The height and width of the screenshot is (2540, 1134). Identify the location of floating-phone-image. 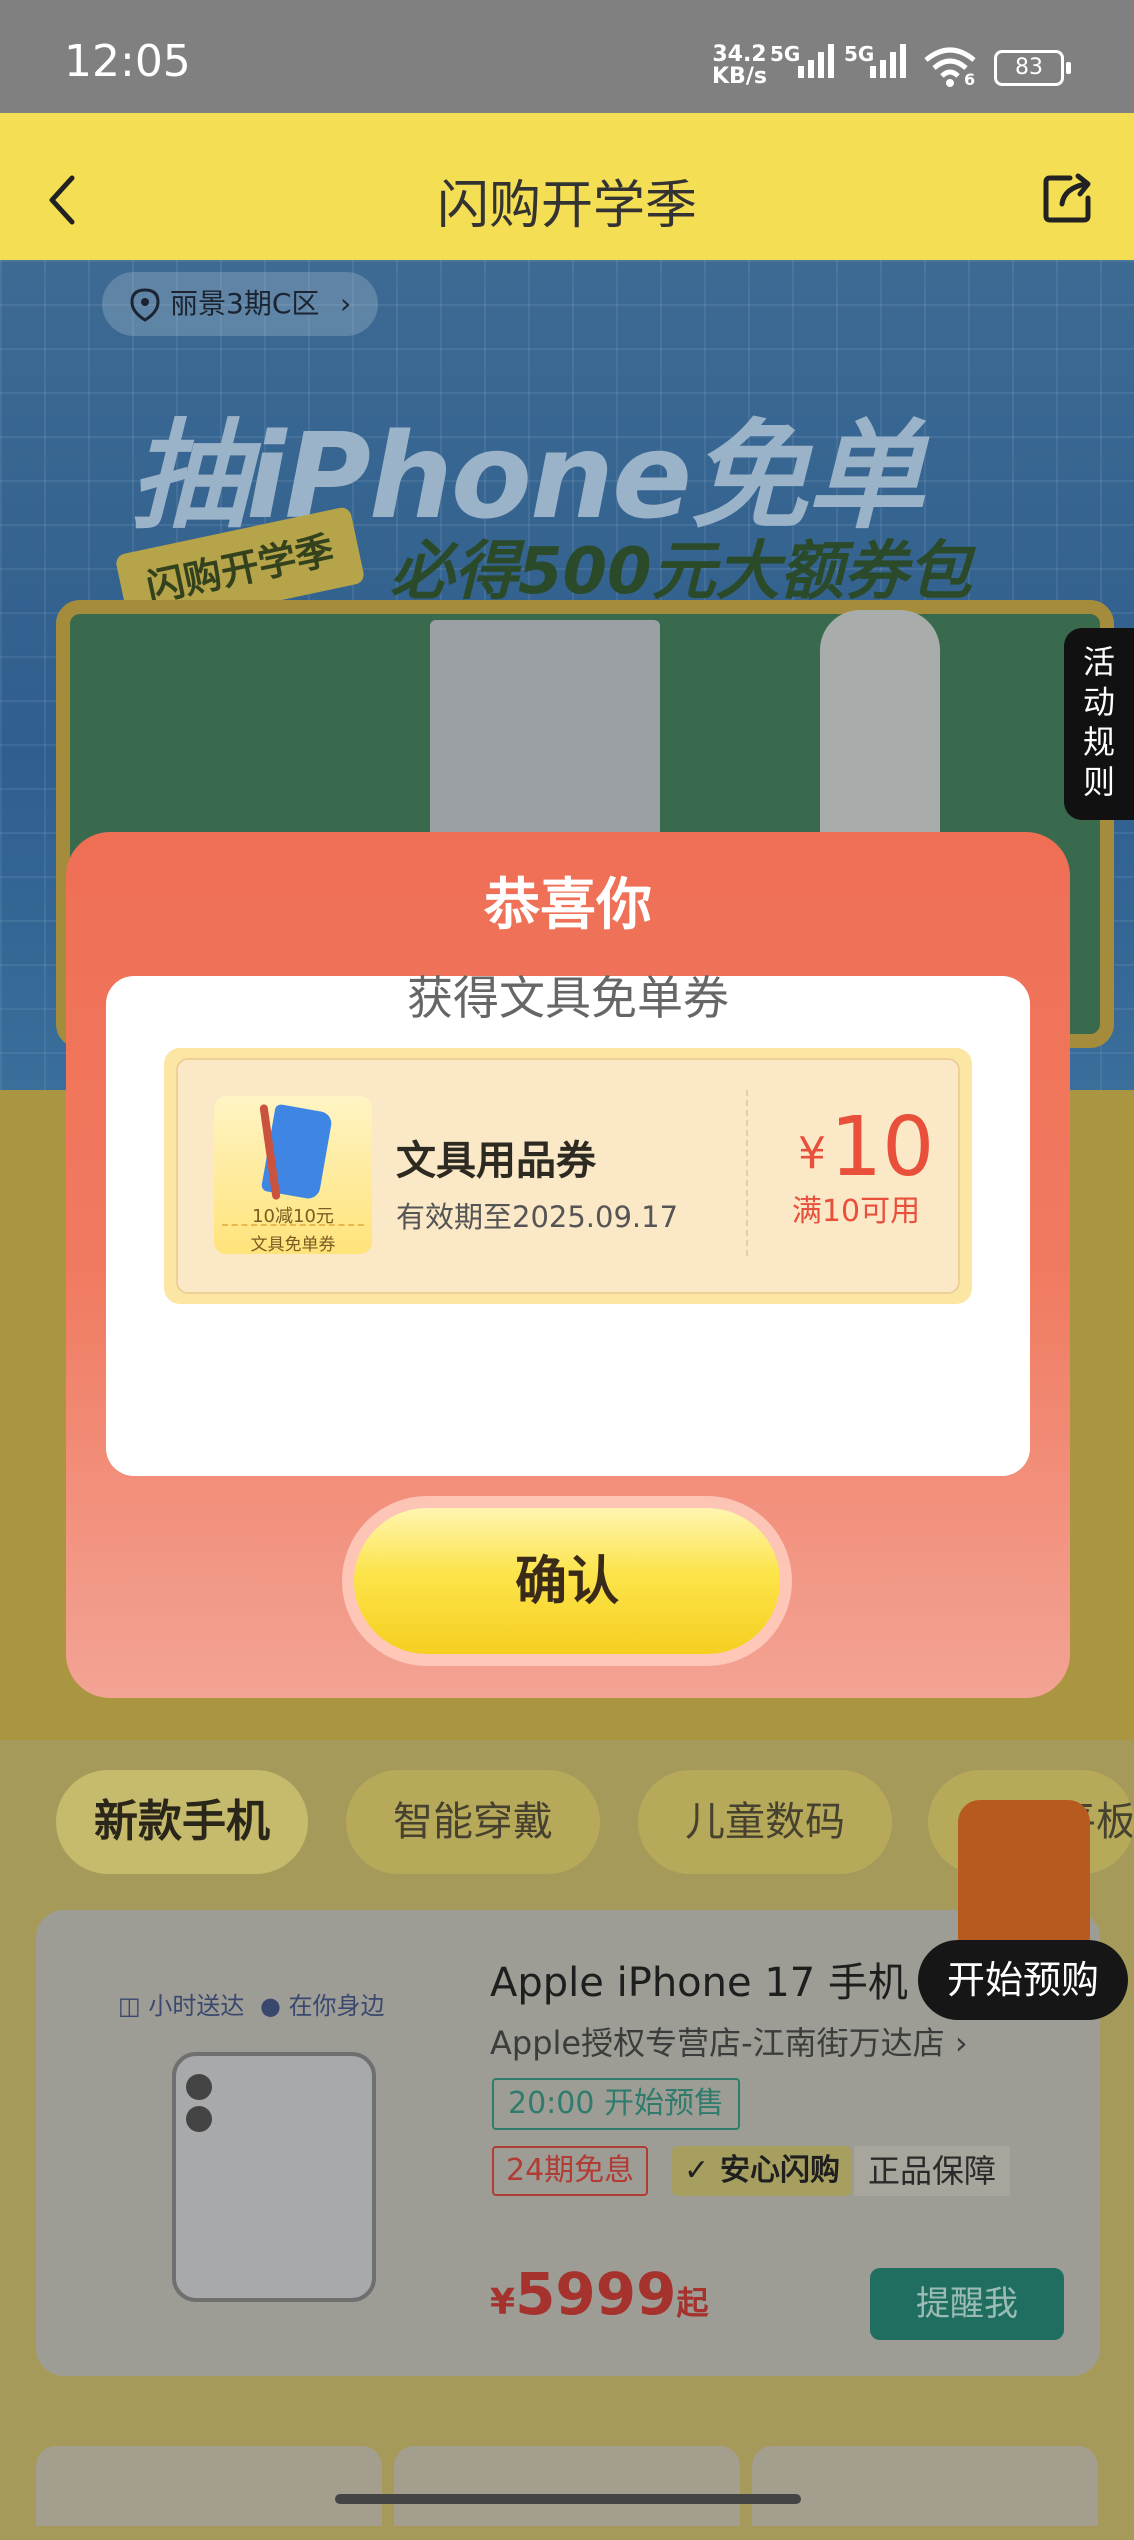
(1024, 1880).